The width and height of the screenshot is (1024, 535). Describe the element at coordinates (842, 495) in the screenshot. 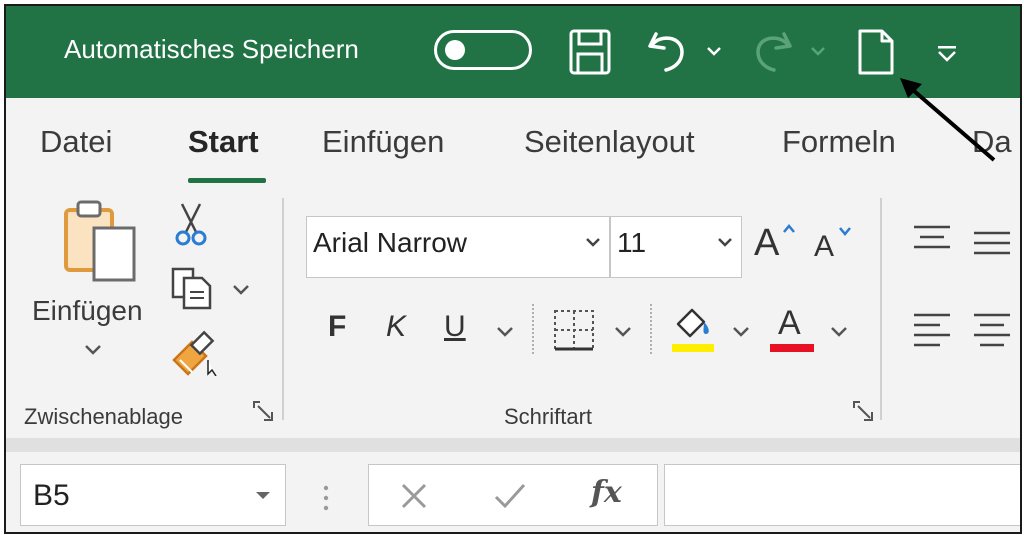

I see `formula-input` at that location.